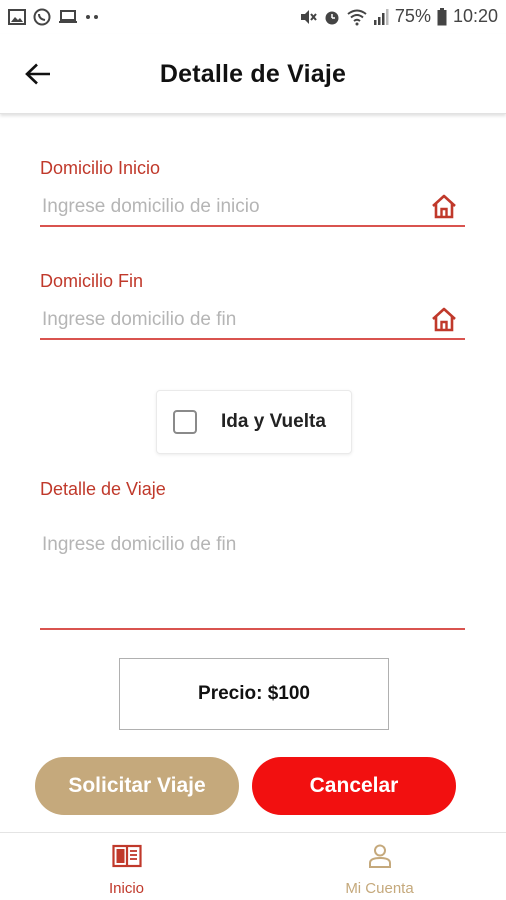  I want to click on whatsapp-icon, so click(42, 17).